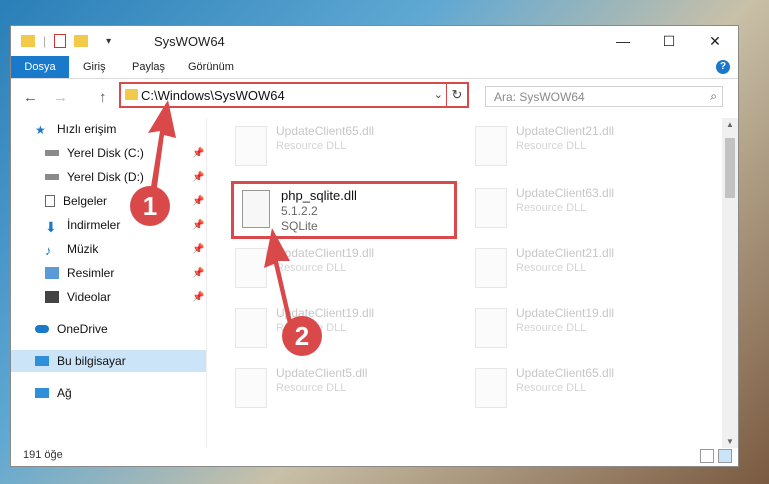 The image size is (769, 484). What do you see at coordinates (150, 206) in the screenshot?
I see `step-marker-1: 1` at bounding box center [150, 206].